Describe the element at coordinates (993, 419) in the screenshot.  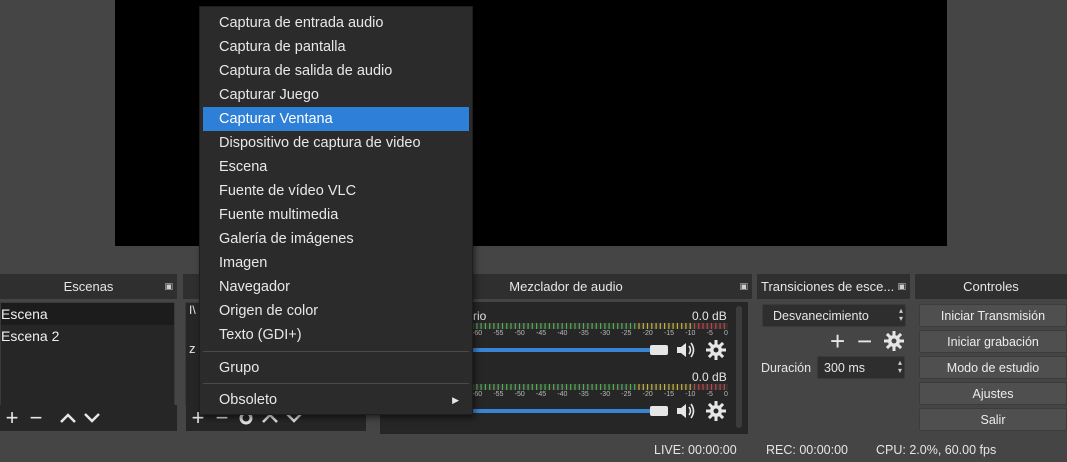
I see `exit-button: Salir` at that location.